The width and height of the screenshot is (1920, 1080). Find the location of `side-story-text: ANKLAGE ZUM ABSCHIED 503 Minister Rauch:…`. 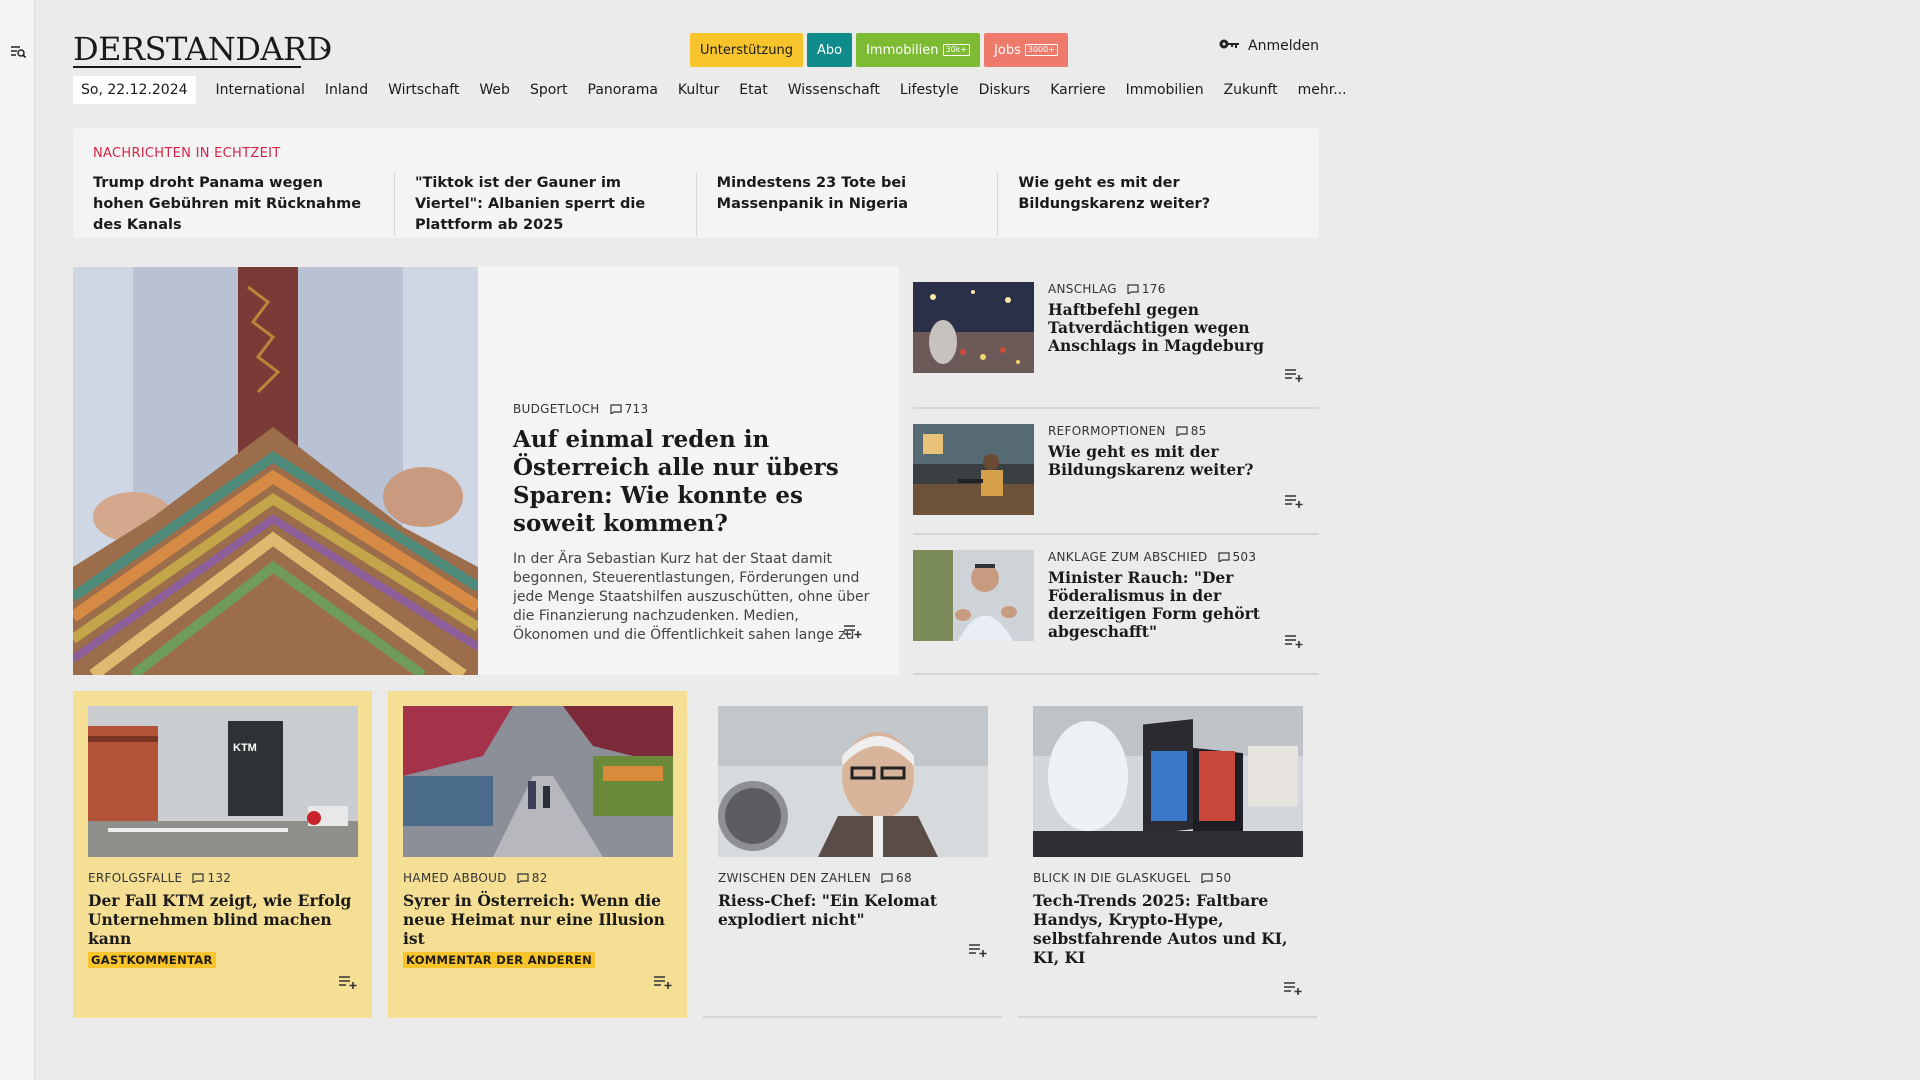

side-story-text: ANKLAGE ZUM ABSCHIED 503 Minister Rauch:… is located at coordinates (1178, 595).